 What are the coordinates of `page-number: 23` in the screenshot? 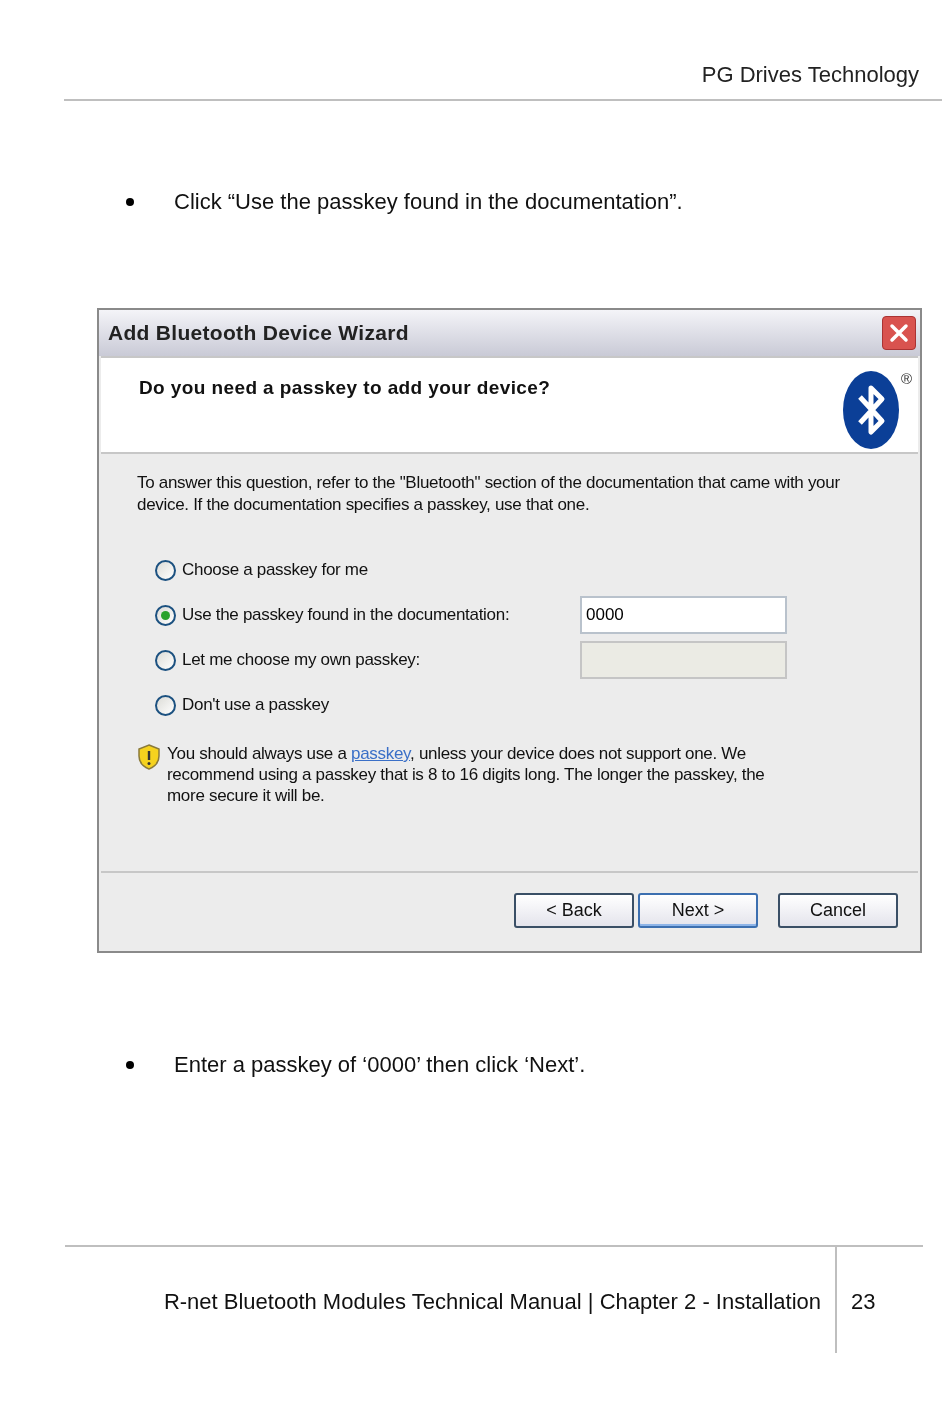 It's located at (863, 1301).